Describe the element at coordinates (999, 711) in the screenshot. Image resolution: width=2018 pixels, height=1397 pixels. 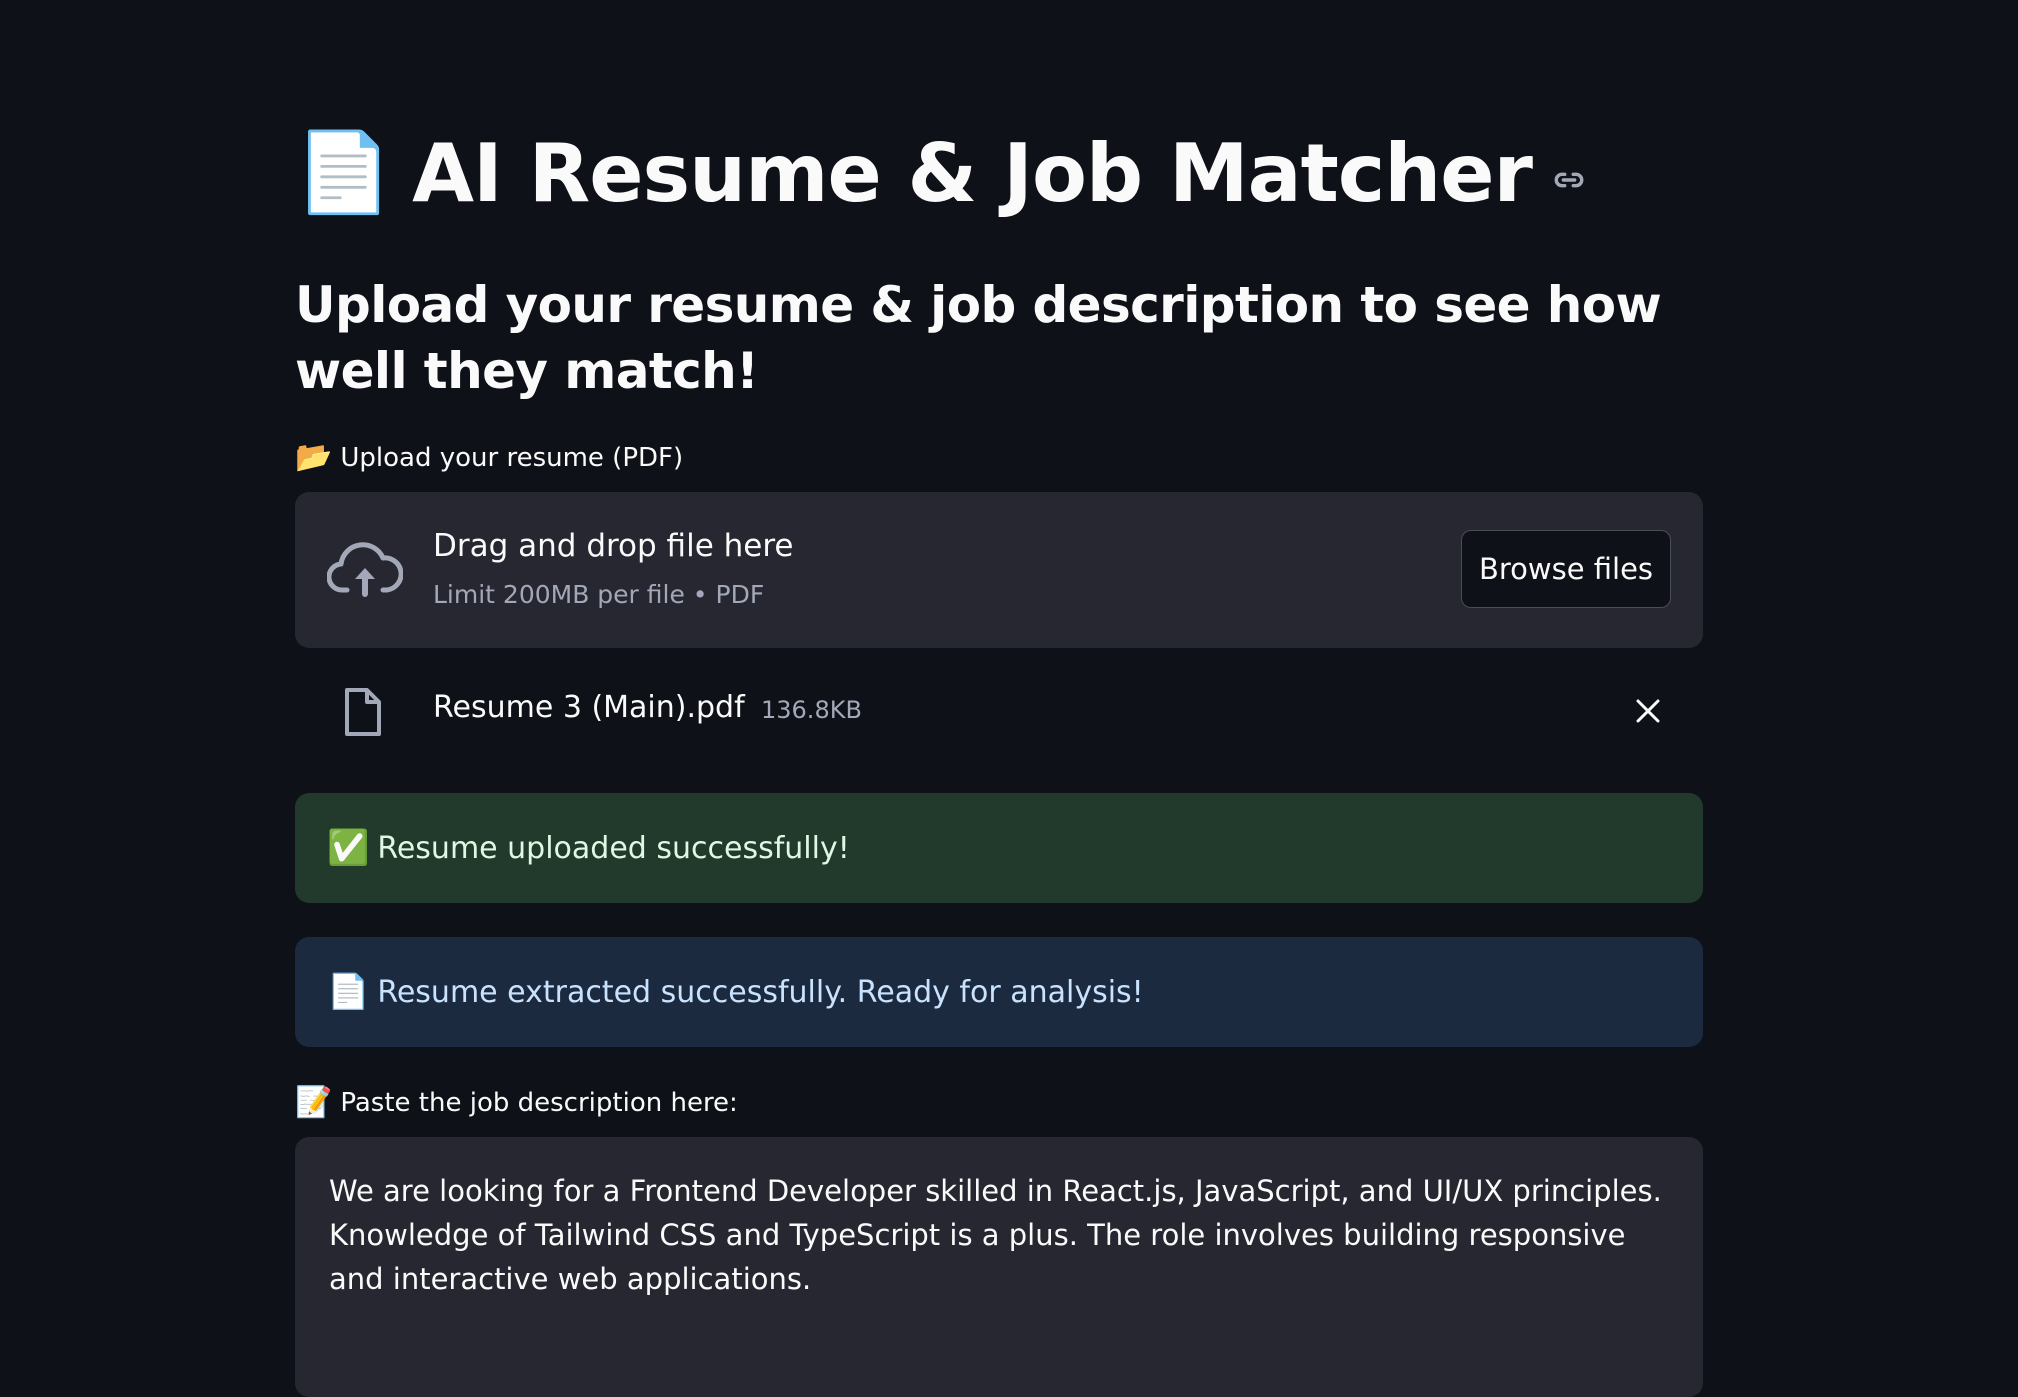
I see `uploaded-file-item: Resume 3 (Main).pdf 136.8KB` at that location.